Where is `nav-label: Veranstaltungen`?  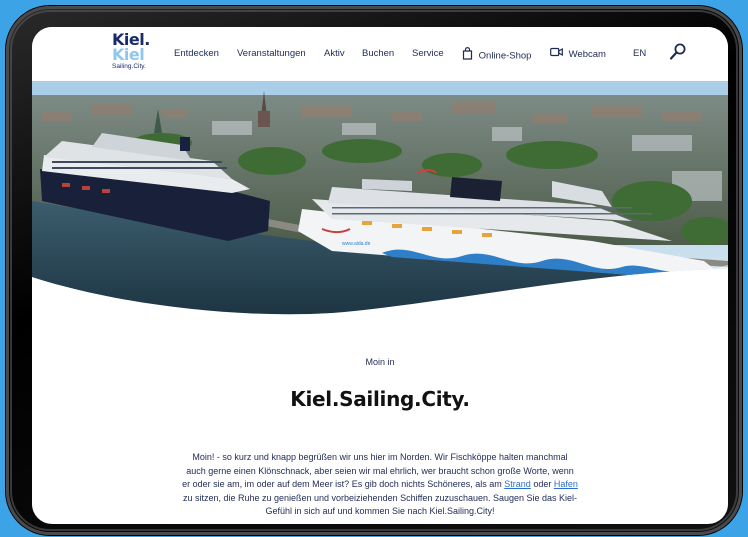 nav-label: Veranstaltungen is located at coordinates (271, 53).